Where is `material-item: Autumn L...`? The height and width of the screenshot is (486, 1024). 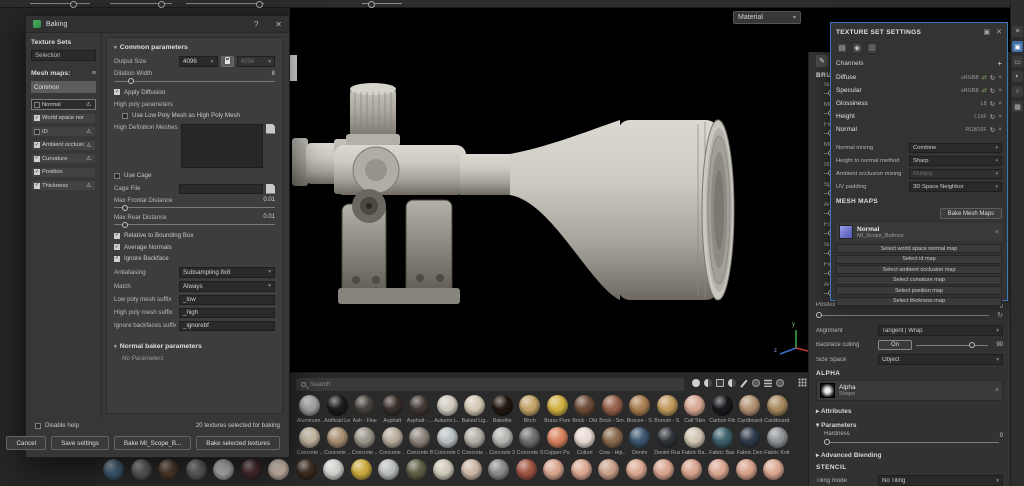 material-item: Autumn L... is located at coordinates (448, 409).